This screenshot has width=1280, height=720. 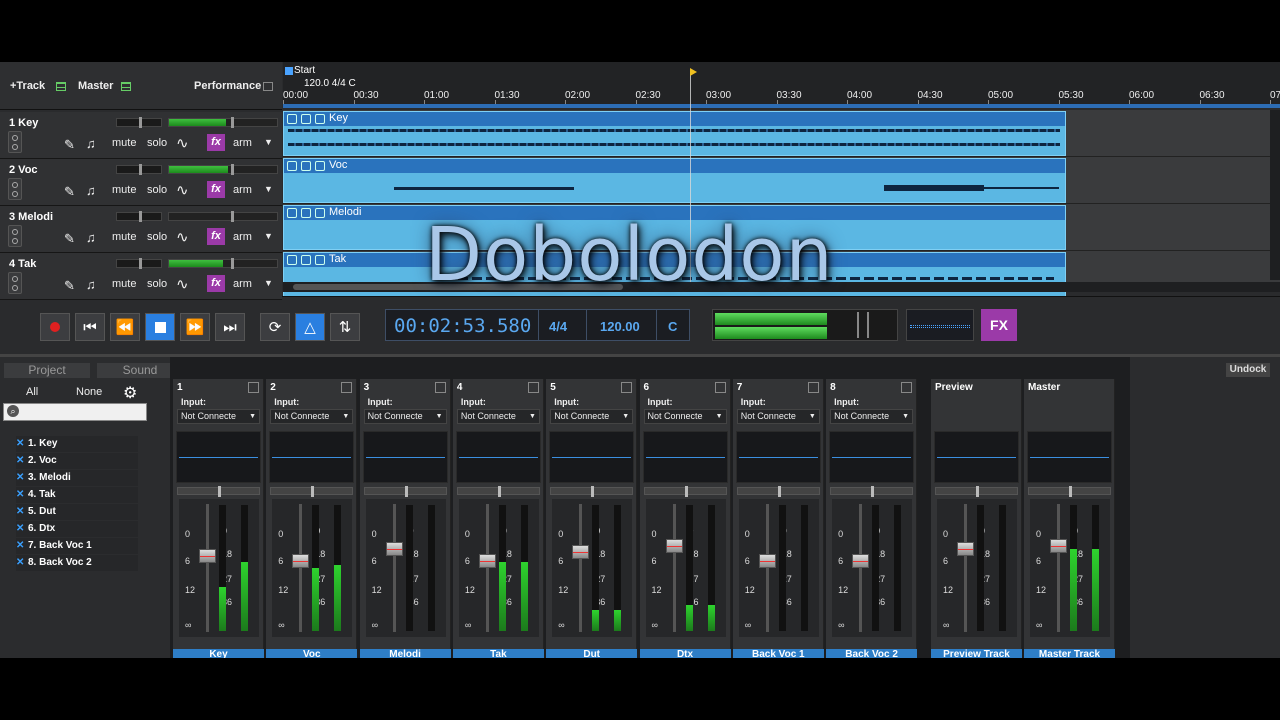 I want to click on track-name: 2 Voc, so click(x=23, y=170).